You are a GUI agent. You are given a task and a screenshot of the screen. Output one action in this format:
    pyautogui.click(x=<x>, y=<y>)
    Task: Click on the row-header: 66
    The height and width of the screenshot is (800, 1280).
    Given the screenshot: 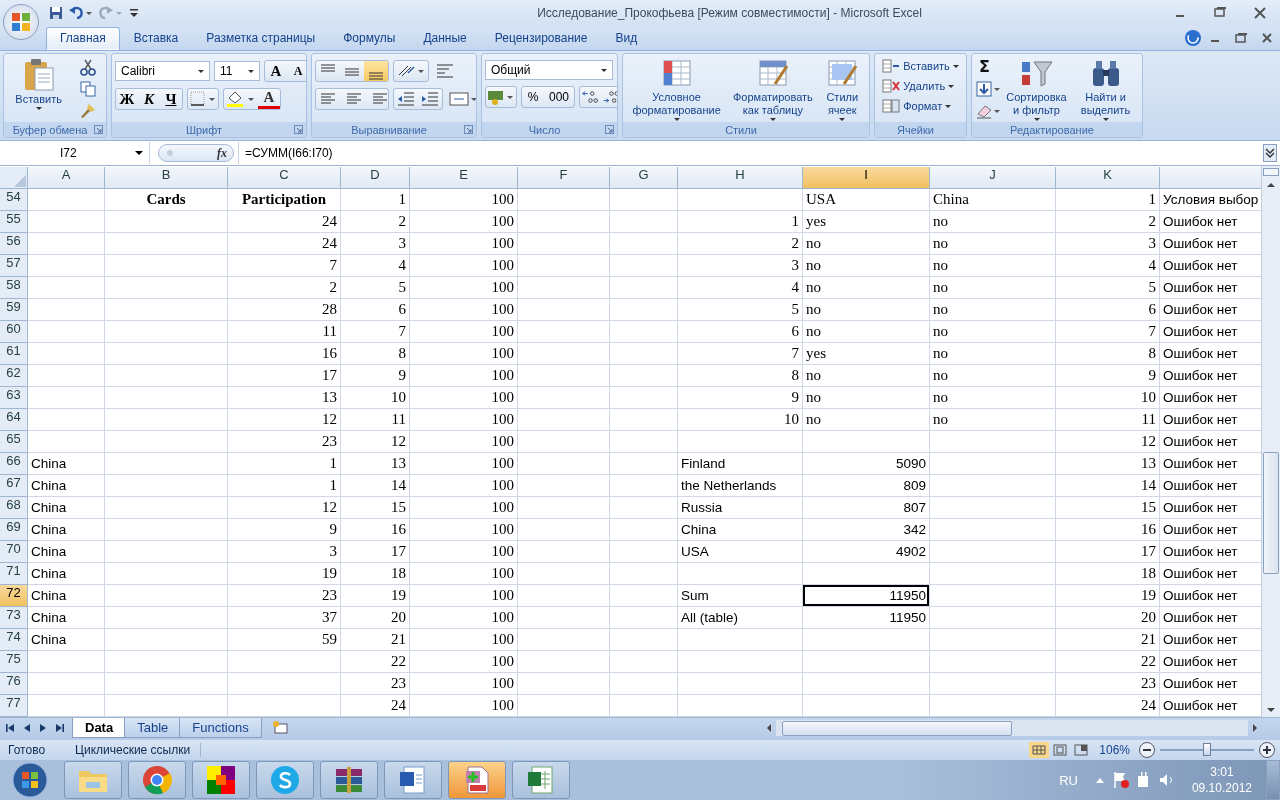 What is the action you would take?
    pyautogui.click(x=14, y=464)
    